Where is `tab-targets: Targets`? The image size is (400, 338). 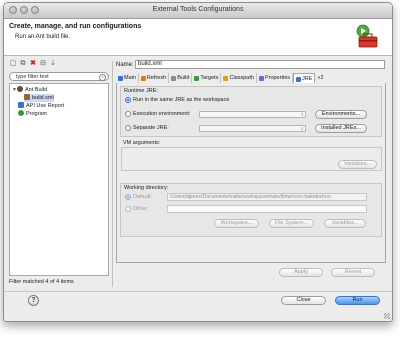
tab-targets: Targets is located at coordinates (207, 78).